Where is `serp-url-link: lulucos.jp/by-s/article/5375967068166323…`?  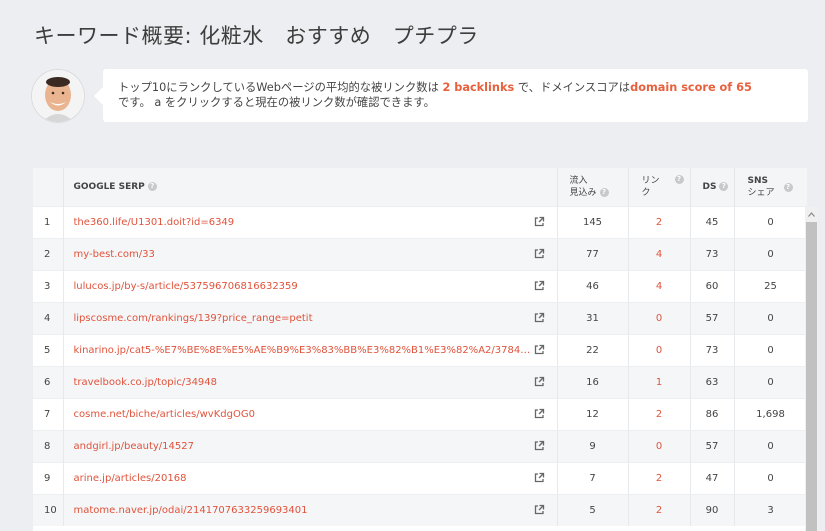 serp-url-link: lulucos.jp/by-s/article/5375967068166323… is located at coordinates (186, 286).